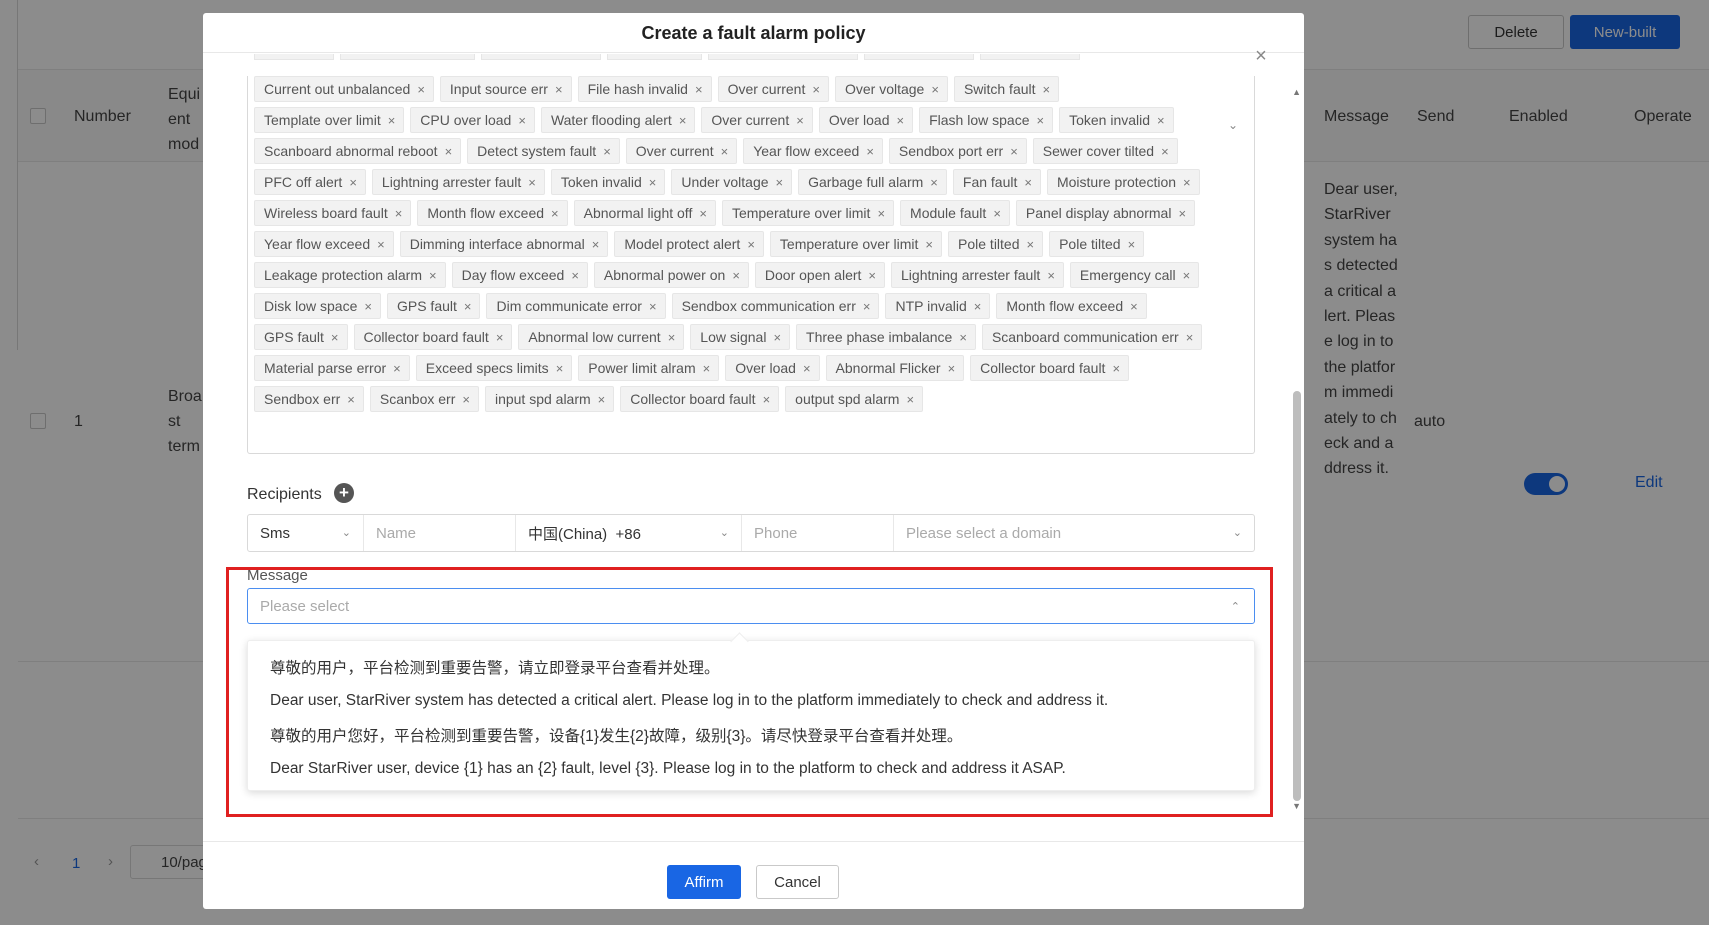 This screenshot has width=1709, height=925. I want to click on fault-tag: Collector board fault ×, so click(700, 399).